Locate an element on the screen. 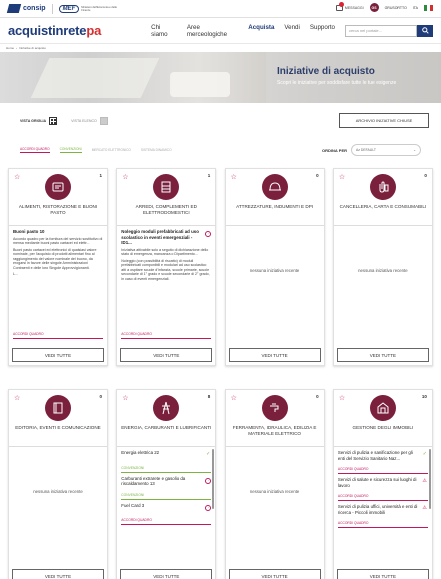  book-icon is located at coordinates (58, 408).